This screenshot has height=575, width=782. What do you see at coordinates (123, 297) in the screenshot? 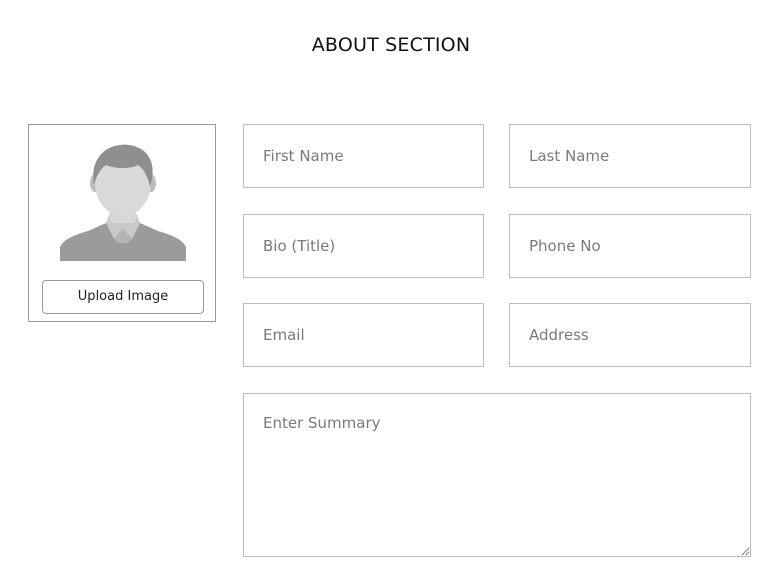
I see `upload-image-button: Upload Image` at bounding box center [123, 297].